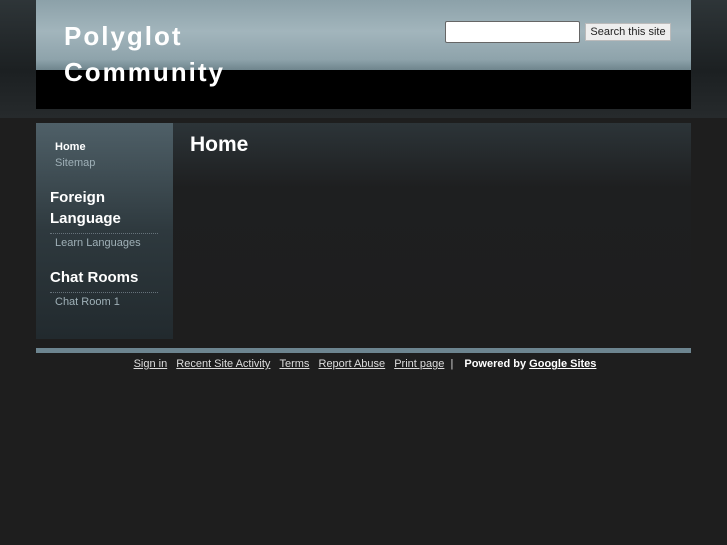  I want to click on terms-link: Terms, so click(294, 364).